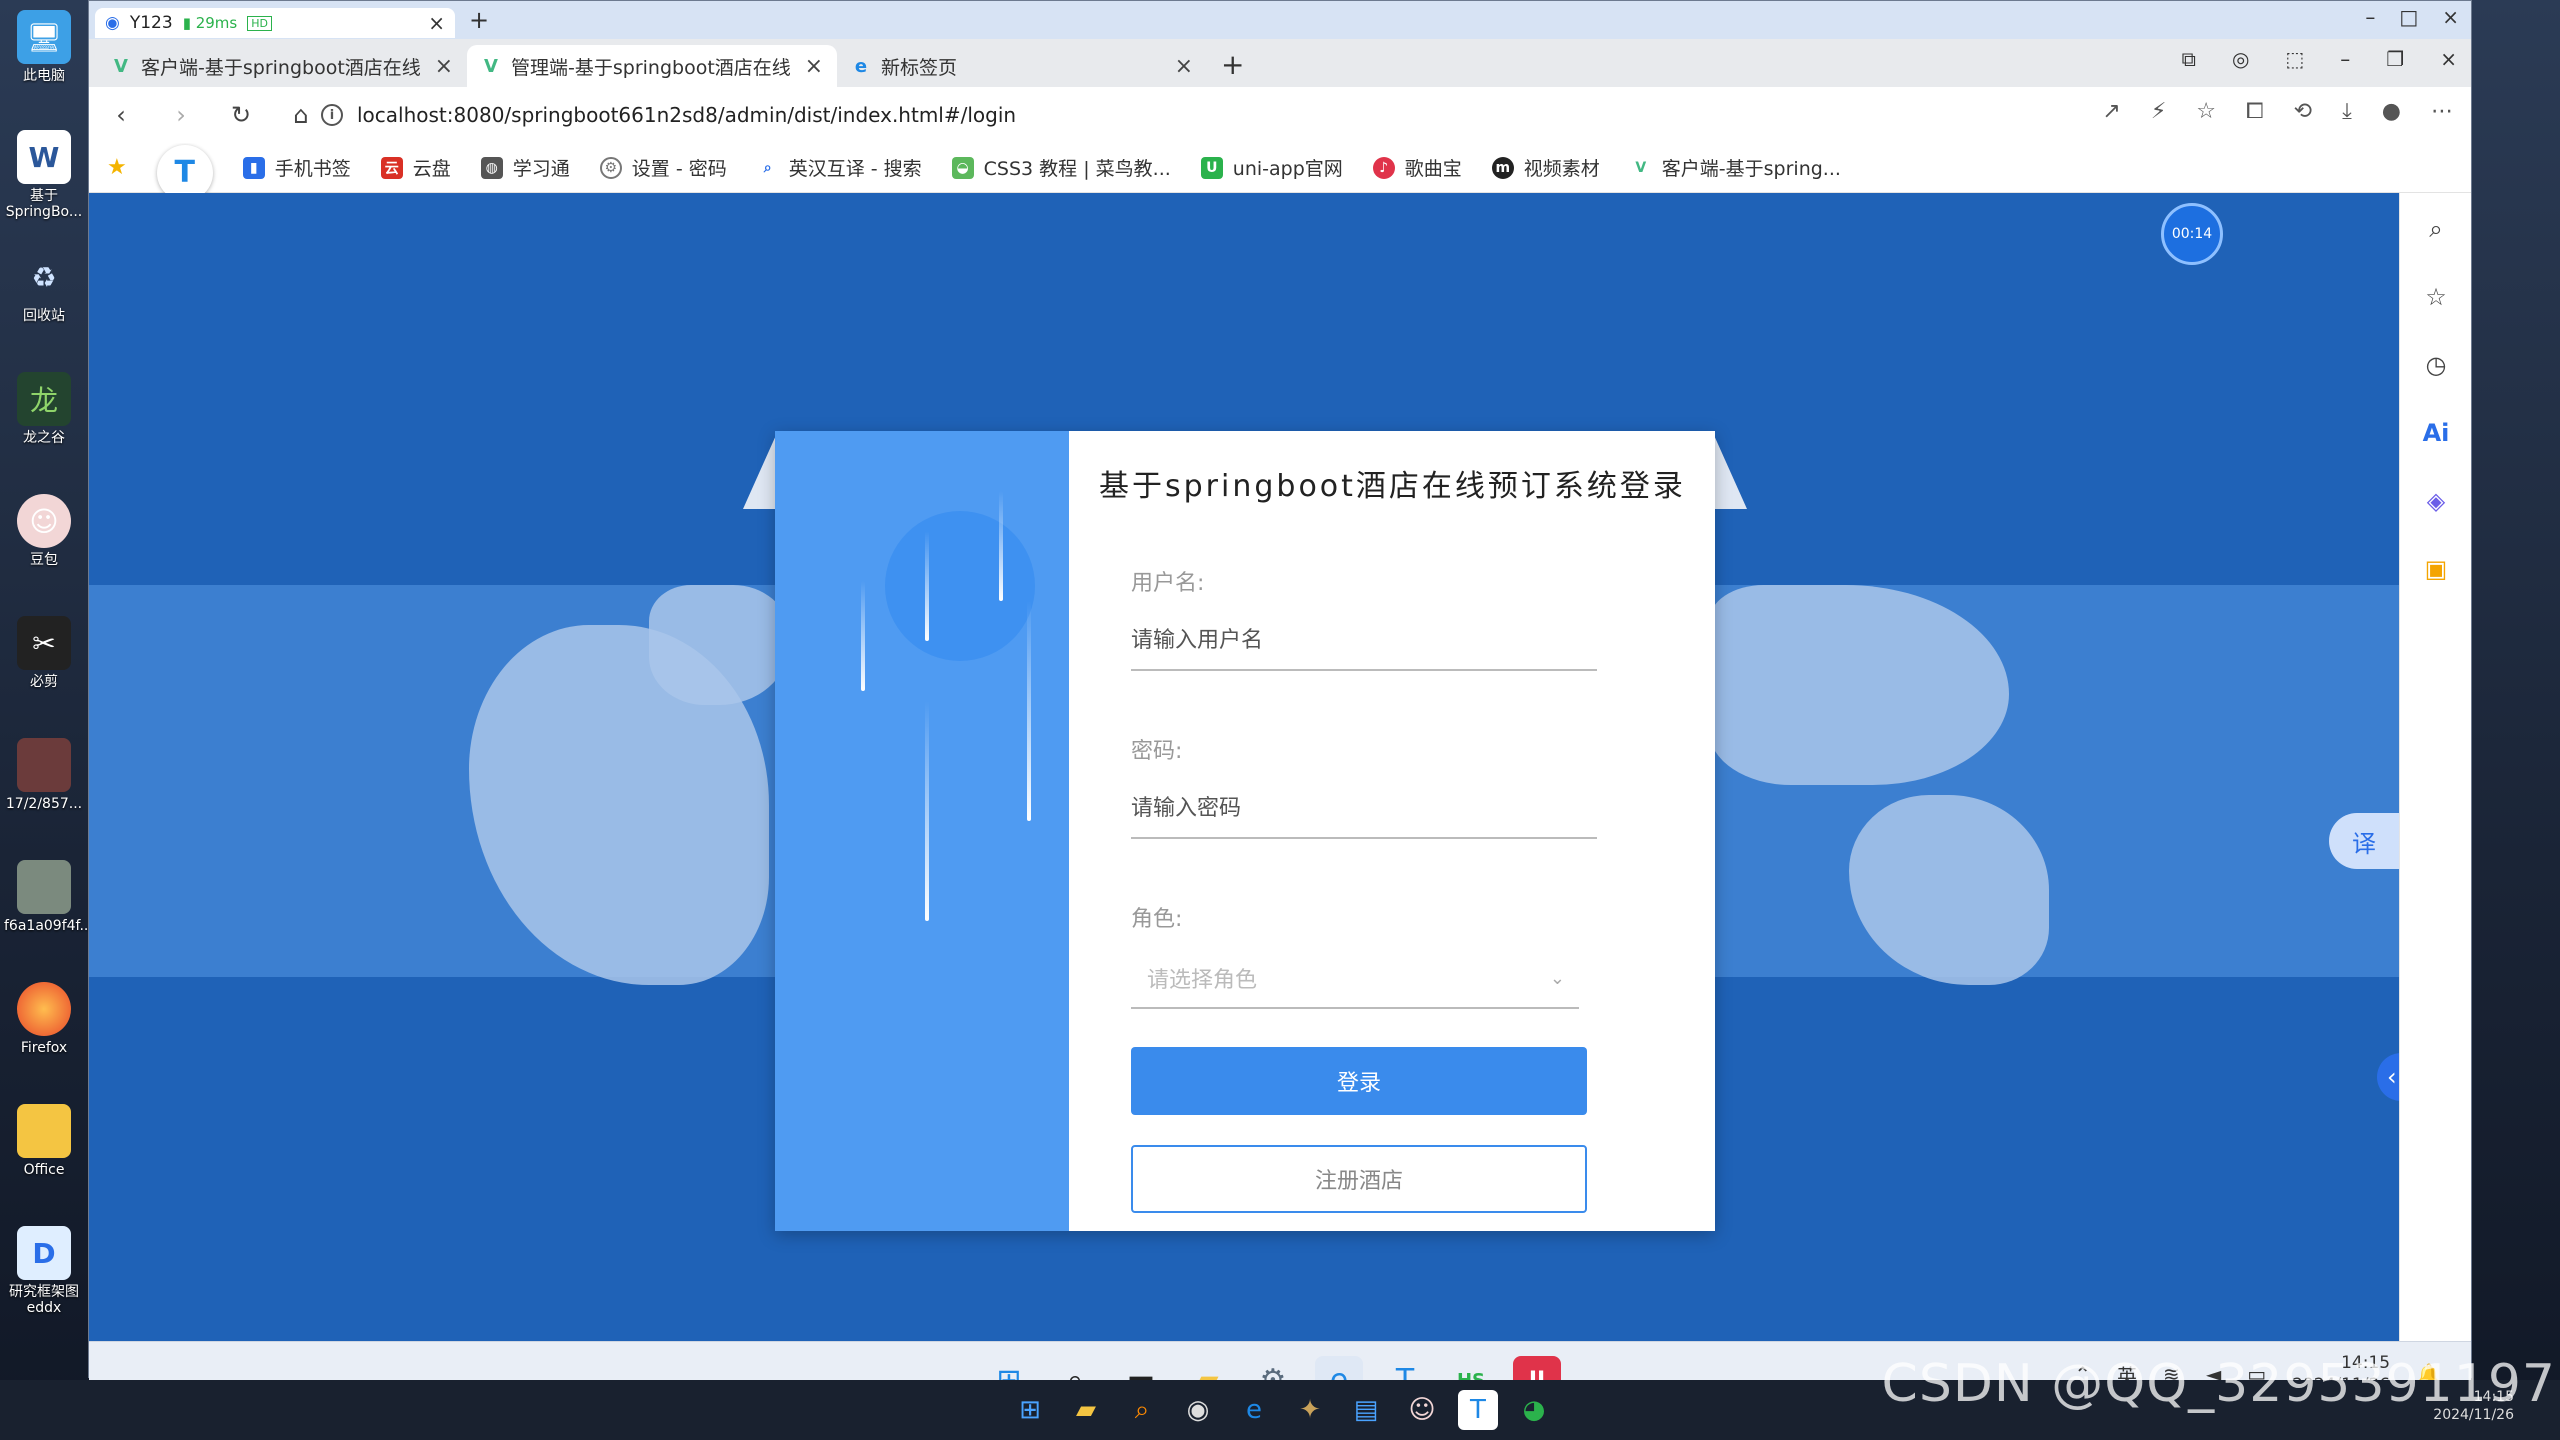 This screenshot has width=2560, height=1440. I want to click on csdn-watermark: CSDN @QQ_3295391197, so click(2218, 1384).